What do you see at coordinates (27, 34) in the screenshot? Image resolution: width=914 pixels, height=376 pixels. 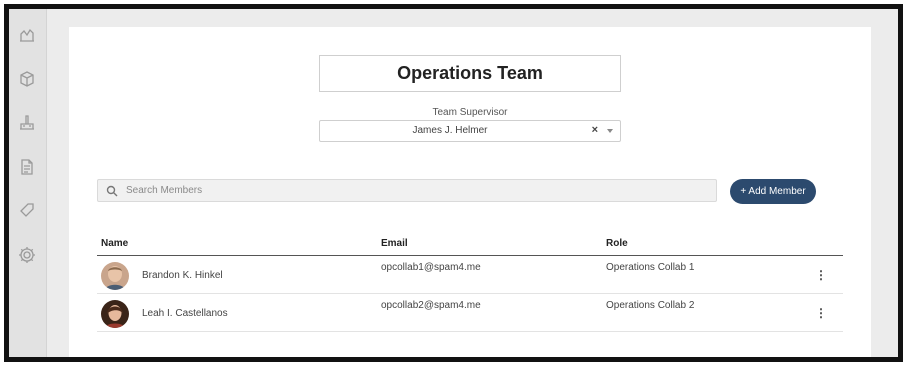 I see `reports-icon` at bounding box center [27, 34].